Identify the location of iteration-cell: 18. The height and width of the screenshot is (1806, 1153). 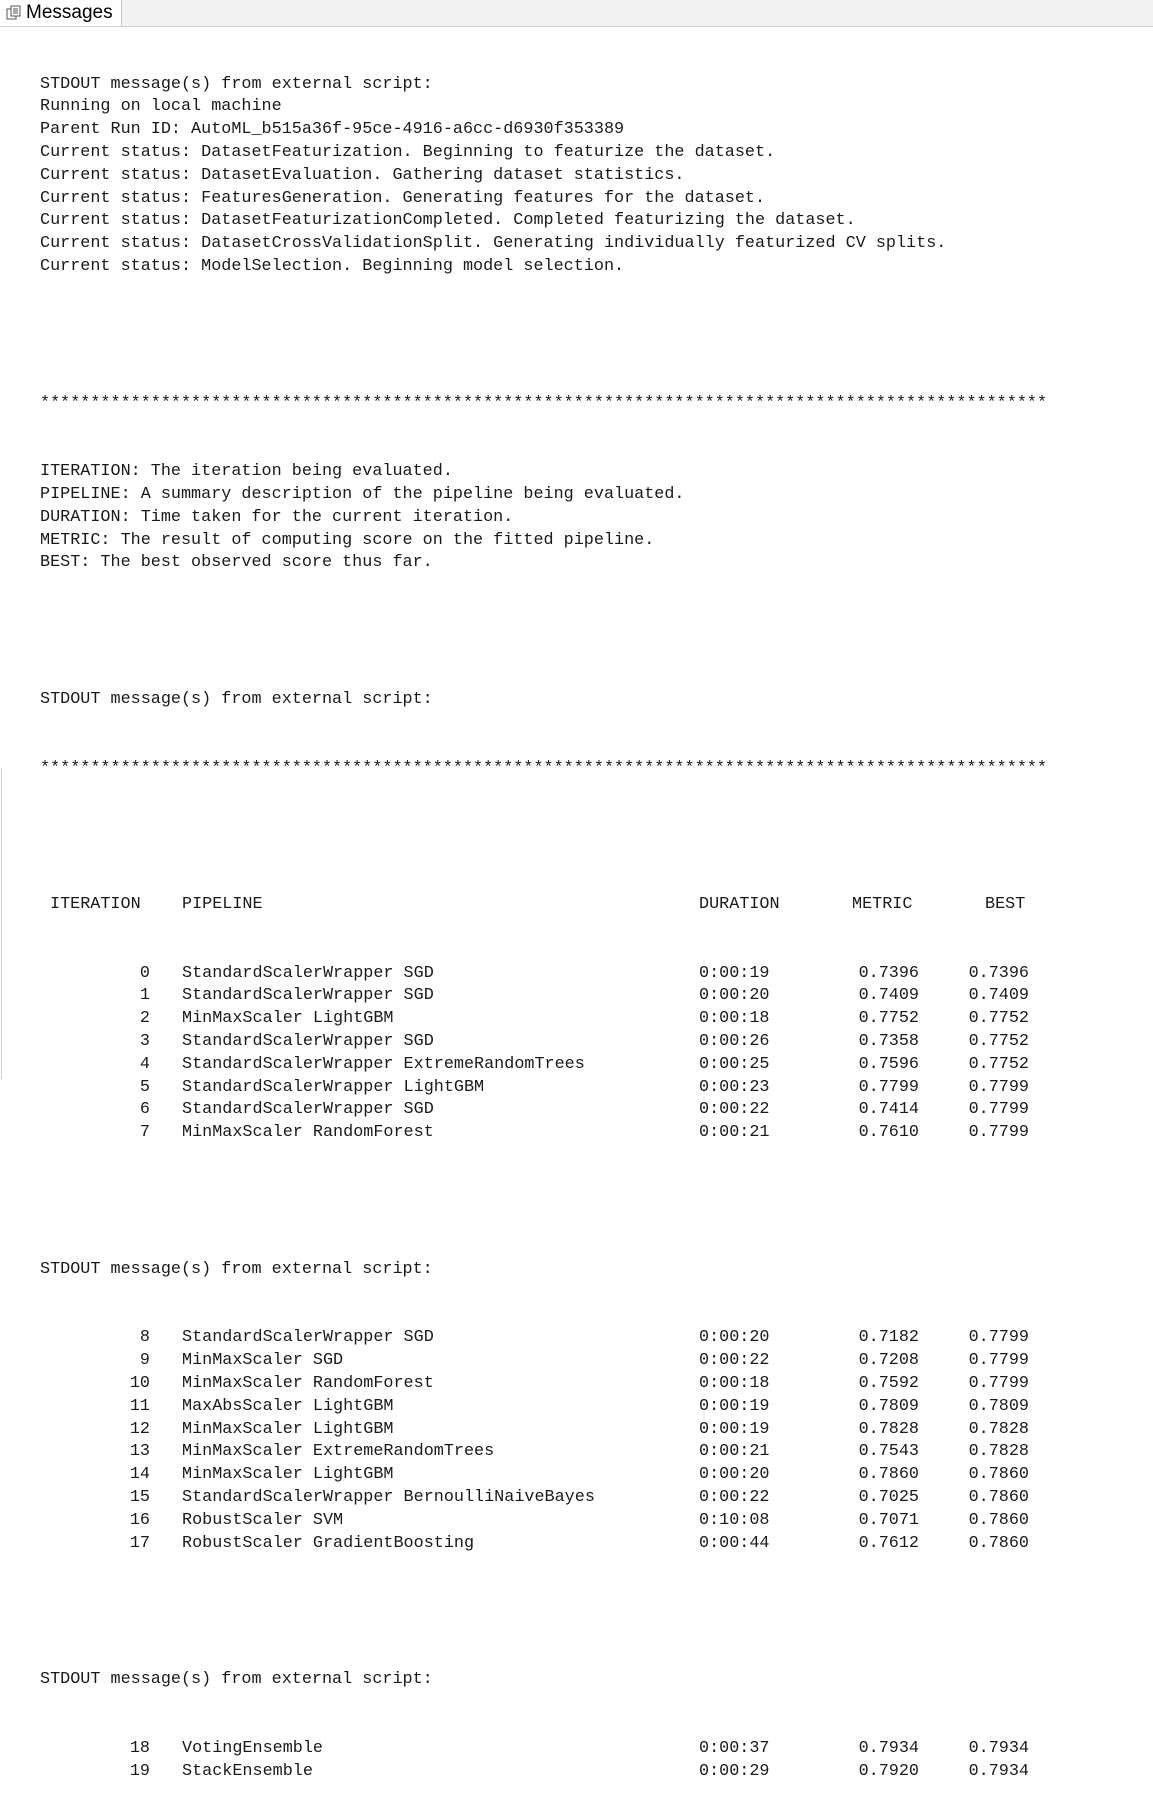
(139, 1748).